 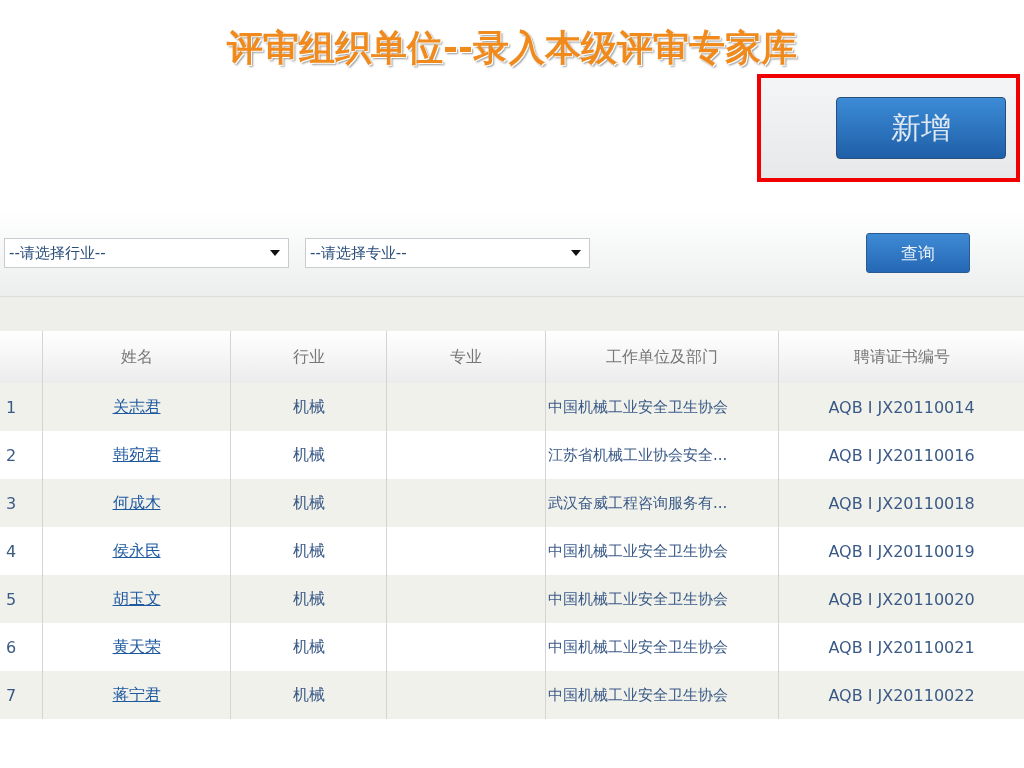 What do you see at coordinates (901, 599) in the screenshot?
I see `table-cell: AQB I JX20110020` at bounding box center [901, 599].